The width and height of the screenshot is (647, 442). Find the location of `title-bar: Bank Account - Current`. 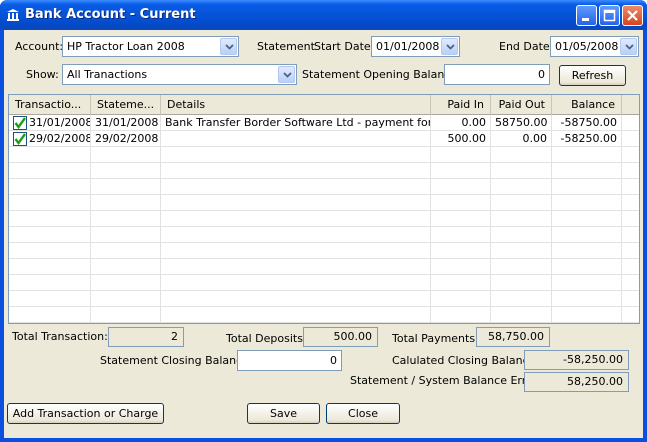

title-bar: Bank Account - Current is located at coordinates (323, 15).